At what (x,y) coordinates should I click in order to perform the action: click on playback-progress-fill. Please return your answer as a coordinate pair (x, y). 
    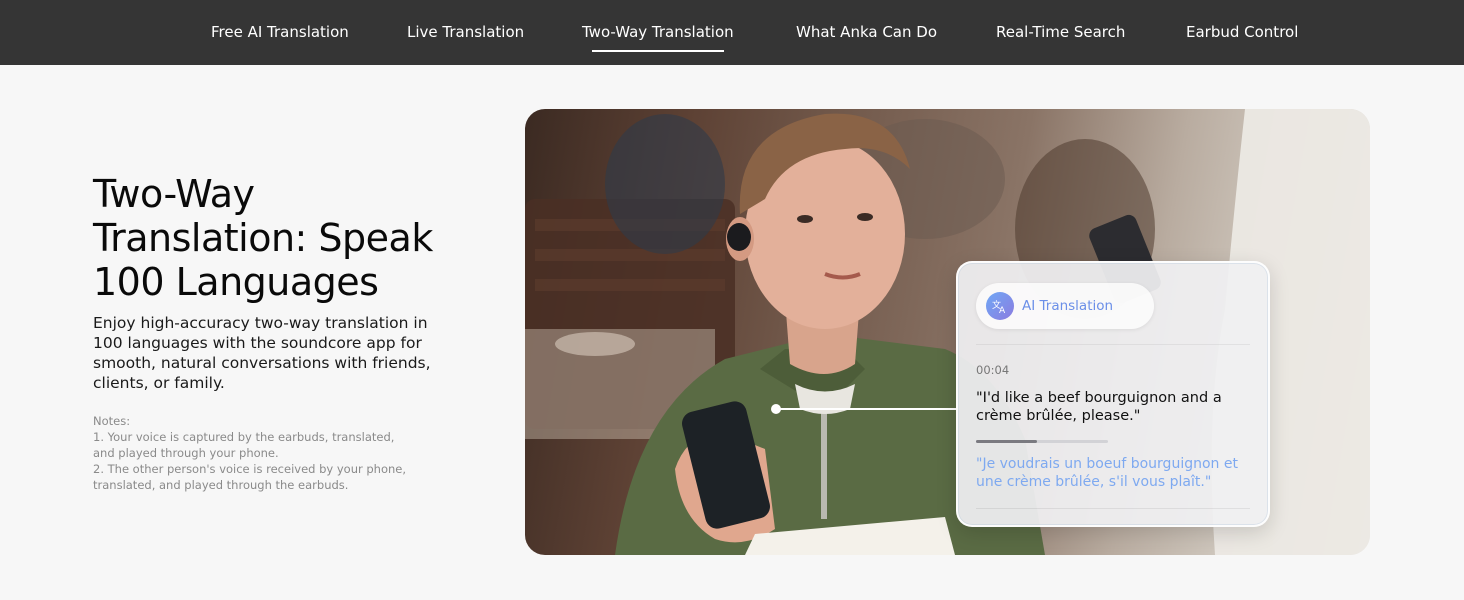
    Looking at the image, I should click on (1006, 441).